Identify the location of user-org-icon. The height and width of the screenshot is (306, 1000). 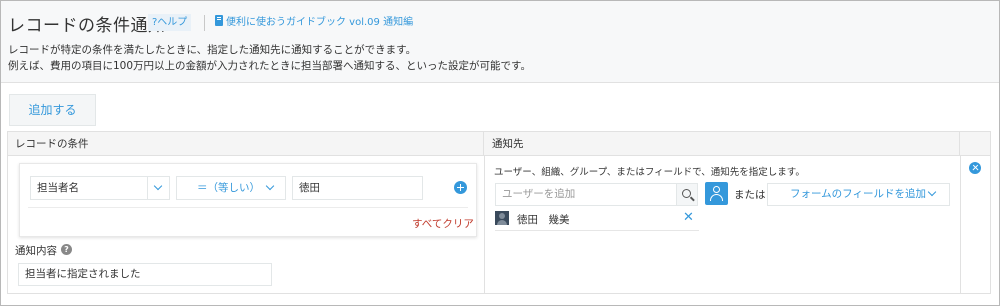
(716, 189).